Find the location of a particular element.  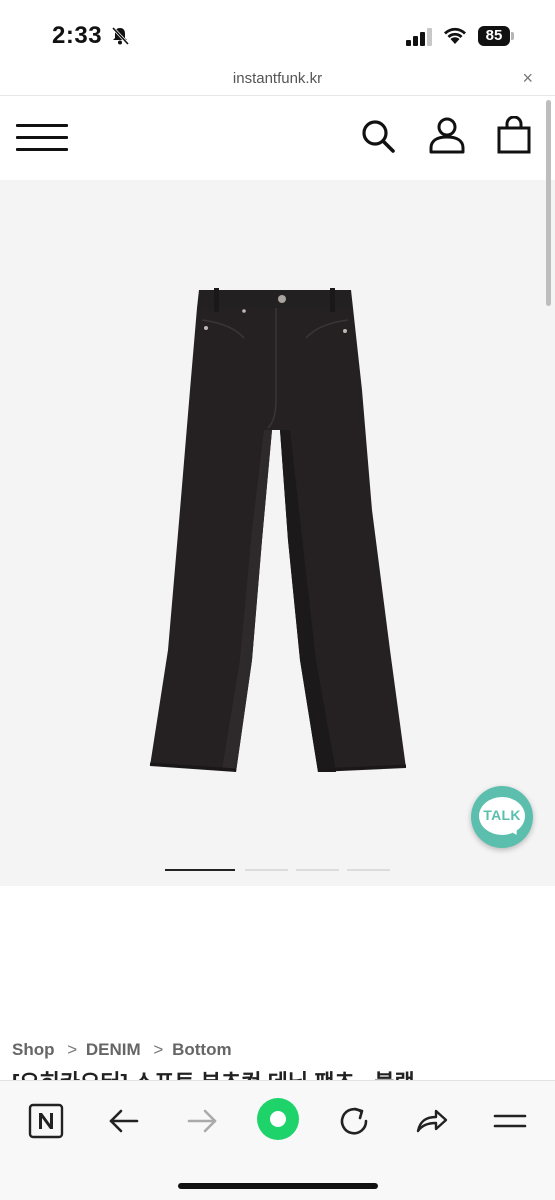

battery-indicator: 85 is located at coordinates (496, 36).